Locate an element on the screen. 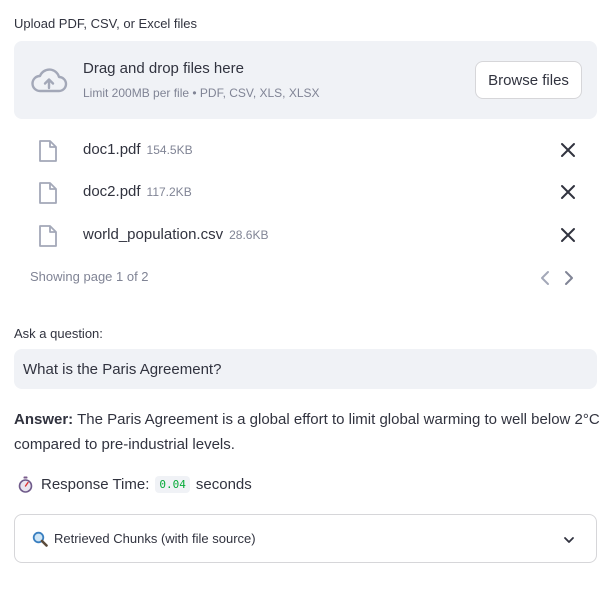 Image resolution: width=614 pixels, height=591 pixels. retrieved-chunks-expander: Retrieved Chunks (with file source) is located at coordinates (305, 538).